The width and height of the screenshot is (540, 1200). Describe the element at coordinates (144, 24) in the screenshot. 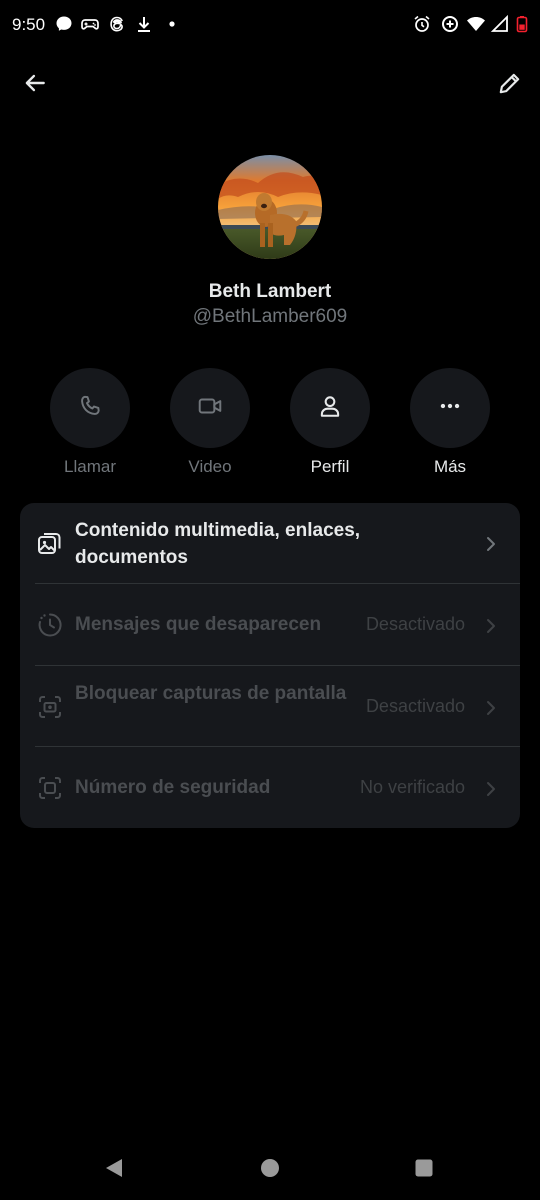

I see `download-icon` at that location.